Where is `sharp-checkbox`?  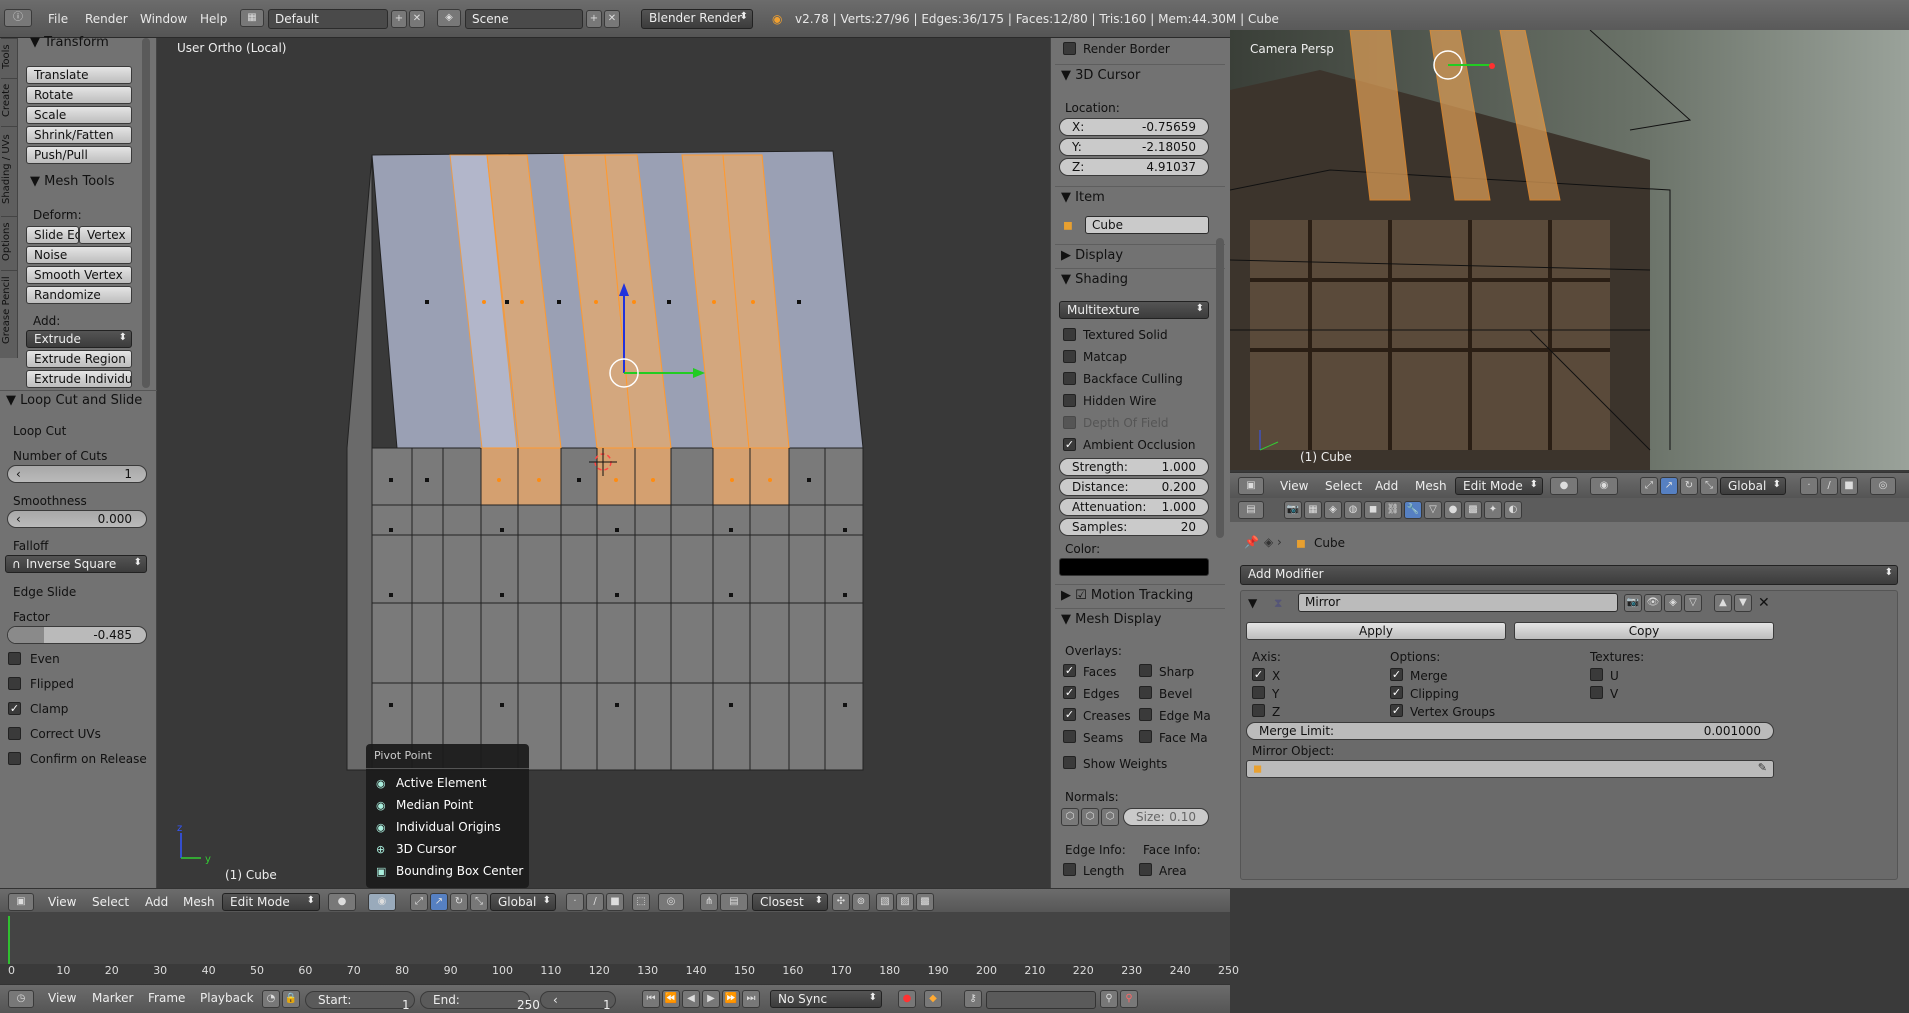
sharp-checkbox is located at coordinates (1145, 670).